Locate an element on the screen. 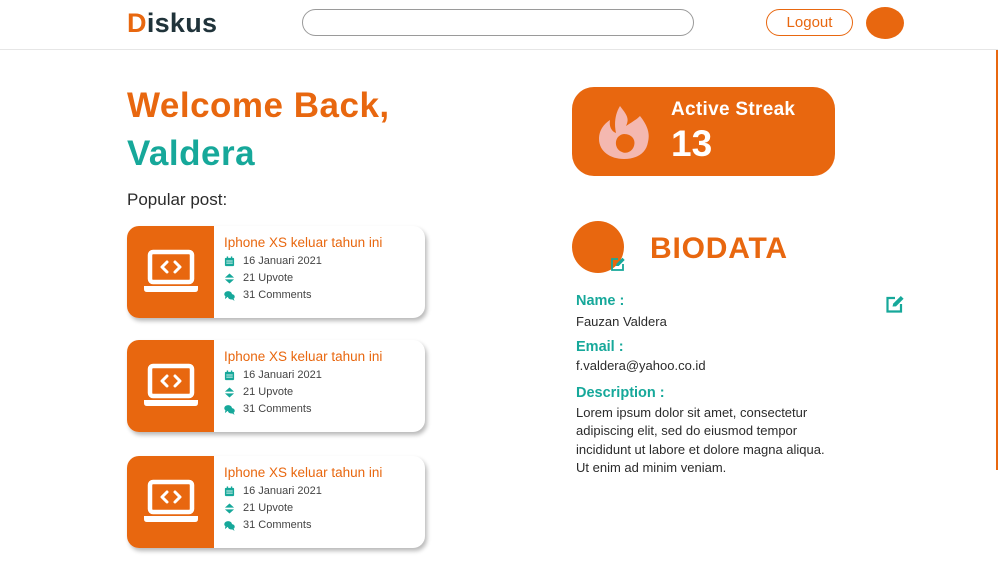 The image size is (998, 575). welcome-heading: Welcome Back, is located at coordinates (258, 105).